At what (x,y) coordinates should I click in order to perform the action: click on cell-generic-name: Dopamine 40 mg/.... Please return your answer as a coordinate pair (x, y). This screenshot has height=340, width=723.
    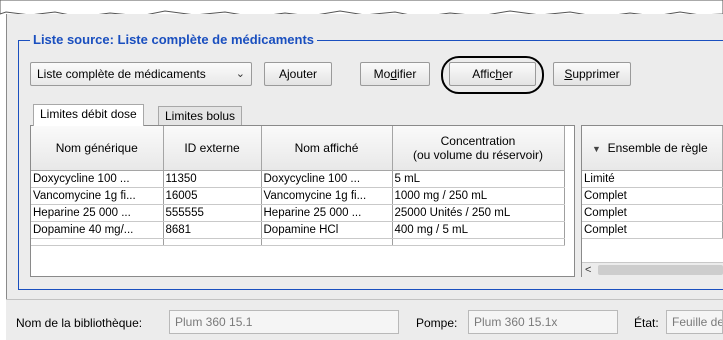
    Looking at the image, I should click on (97, 230).